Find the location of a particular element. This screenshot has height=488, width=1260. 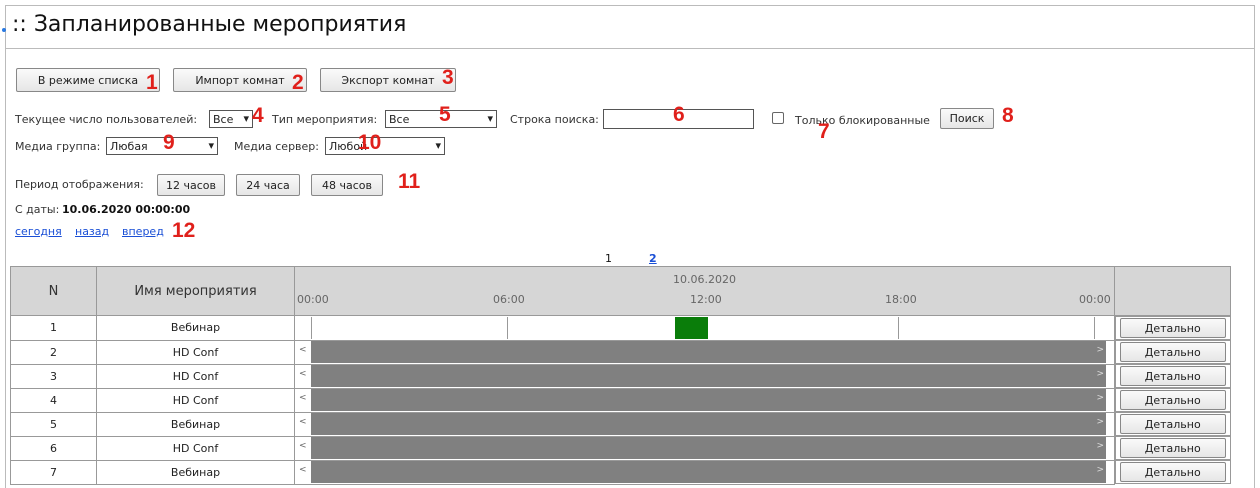

marker-12: 12 is located at coordinates (184, 230).